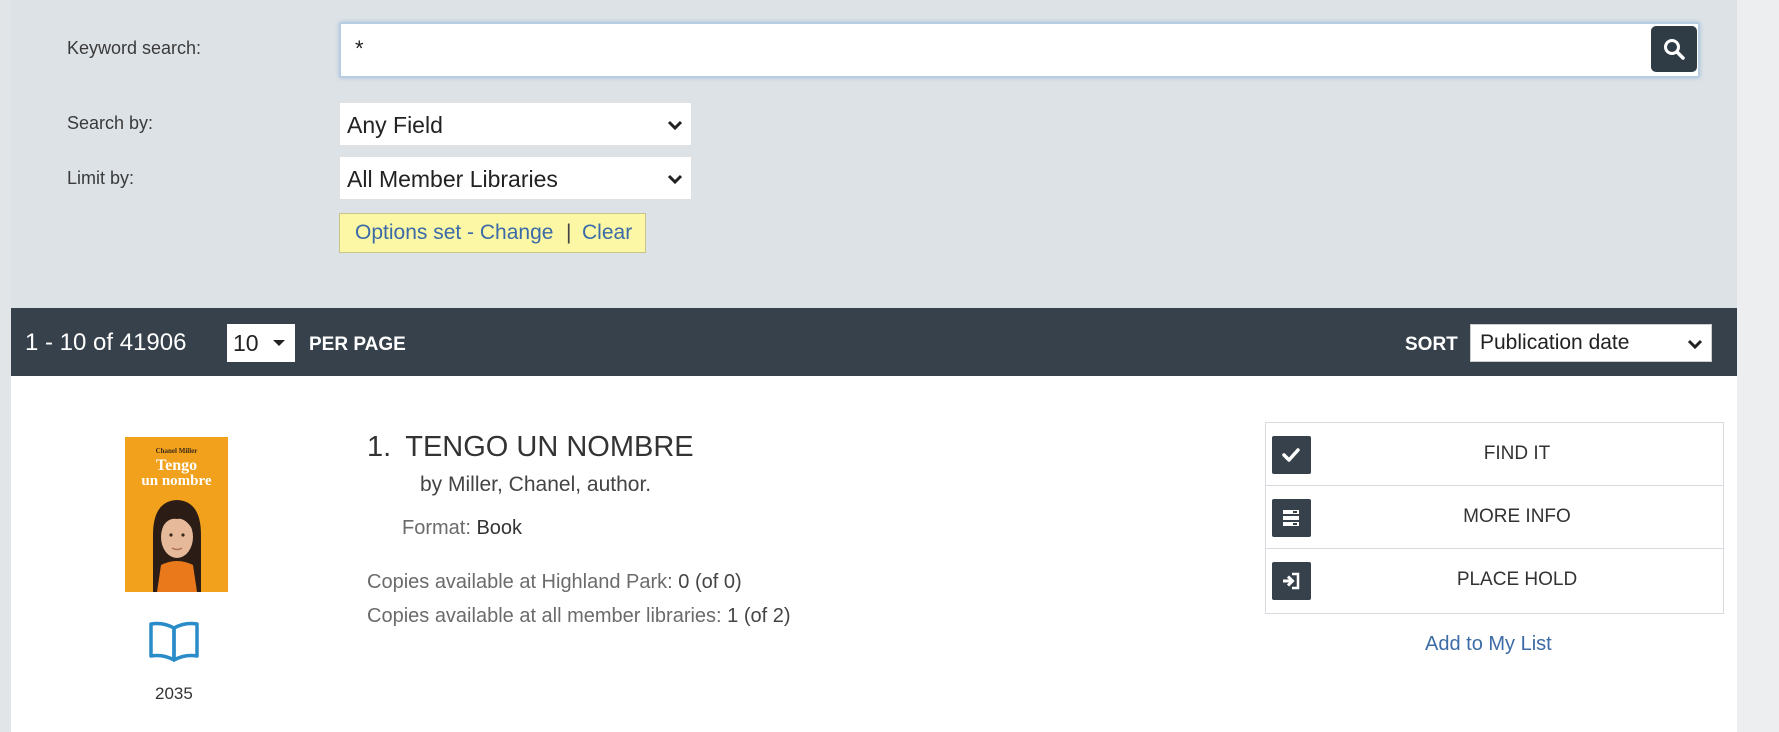 Image resolution: width=1779 pixels, height=732 pixels. Describe the element at coordinates (499, 528) in the screenshot. I see `format-value: Book` at that location.